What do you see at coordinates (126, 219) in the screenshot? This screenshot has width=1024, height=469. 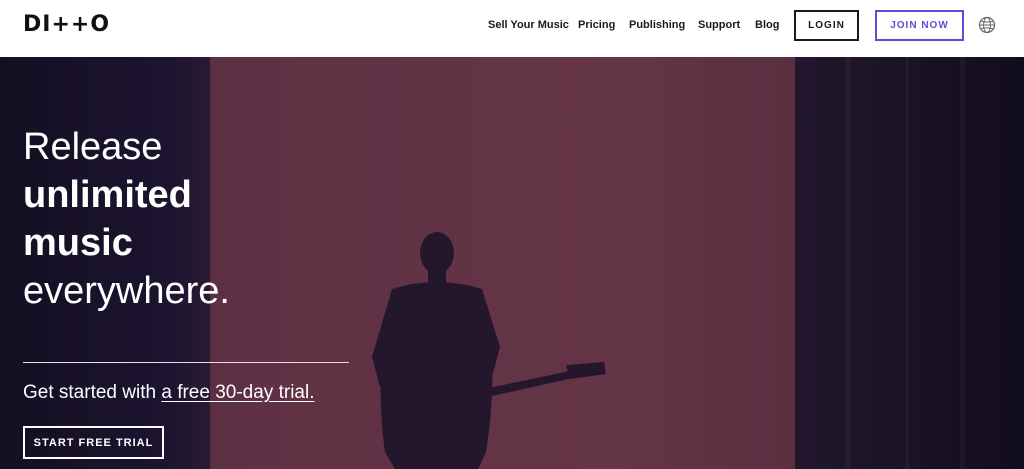 I see `hero-headline: Release unlimited music everywhere.` at bounding box center [126, 219].